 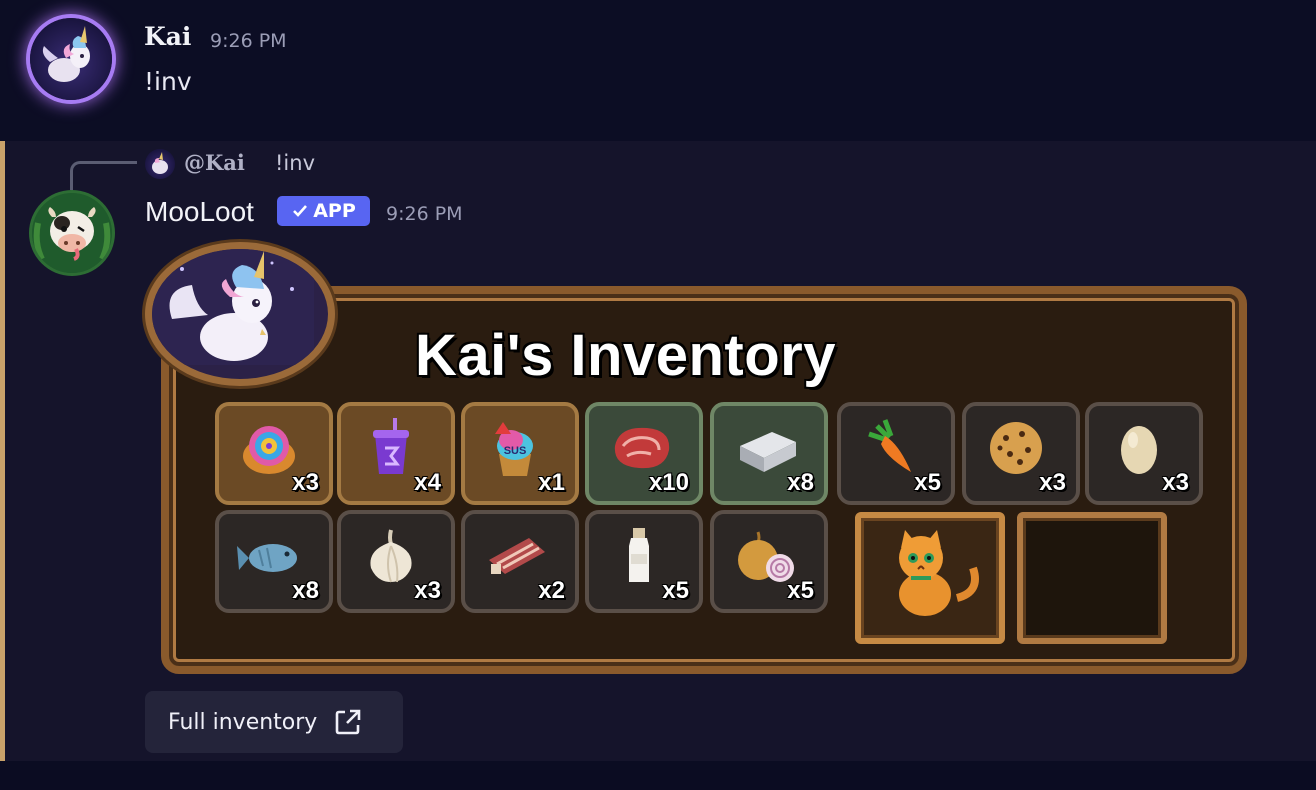 What do you see at coordinates (396, 453) in the screenshot?
I see `item-slot-purple-drink: x4` at bounding box center [396, 453].